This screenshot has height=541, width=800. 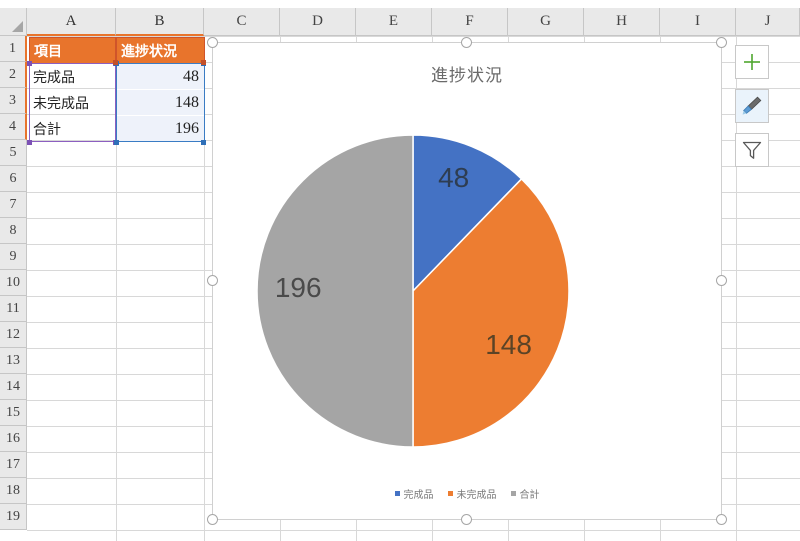 I want to click on chart-filters-button, so click(x=752, y=150).